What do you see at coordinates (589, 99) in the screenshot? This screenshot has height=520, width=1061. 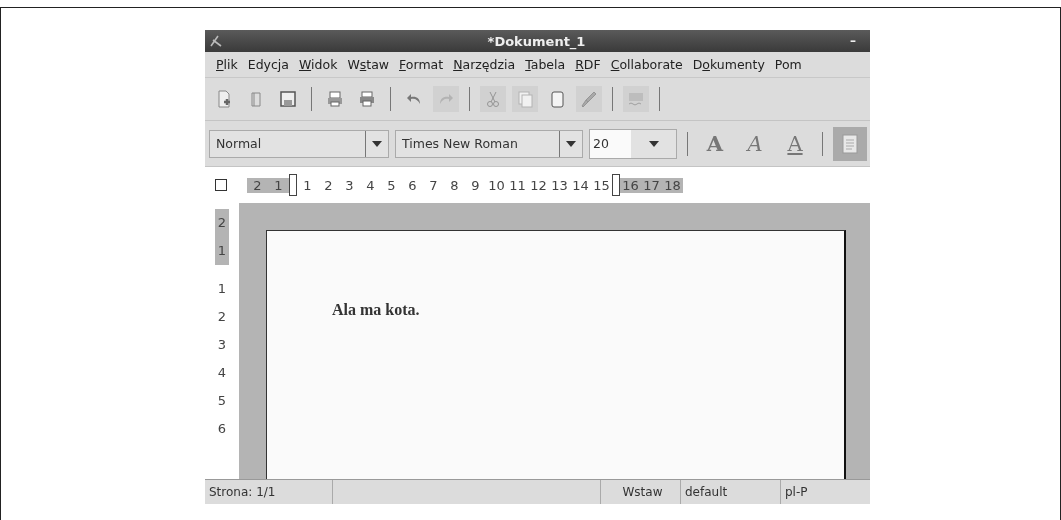 I see `brush-icon` at bounding box center [589, 99].